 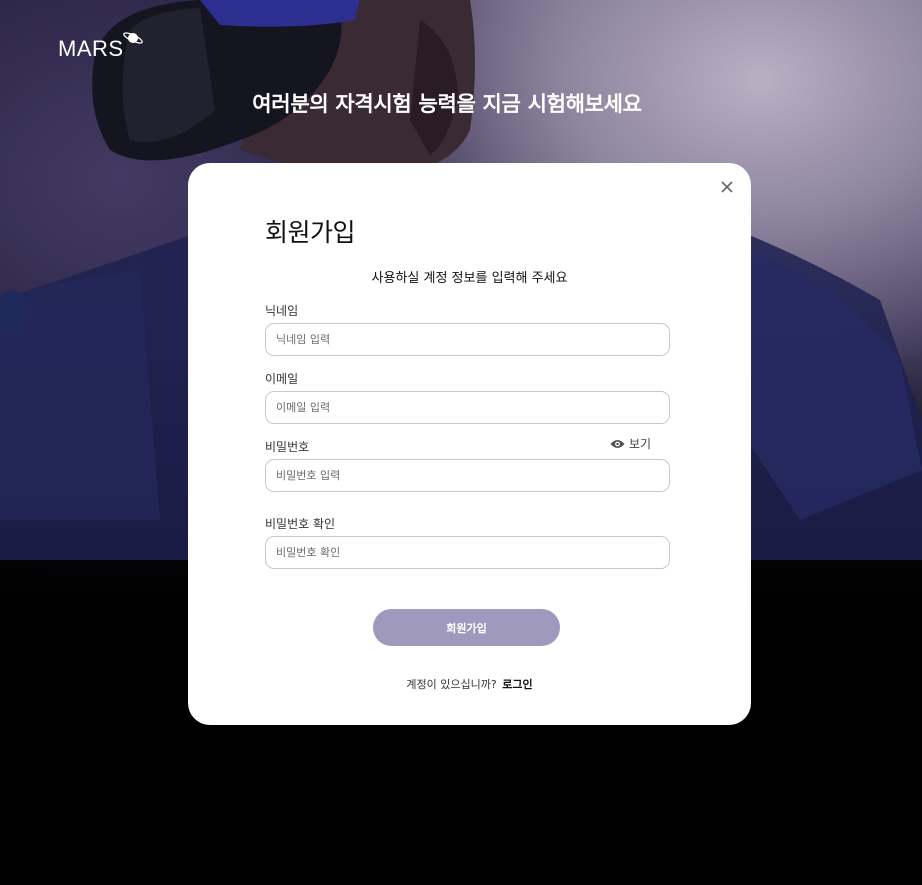 I want to click on email-input, so click(x=467, y=407).